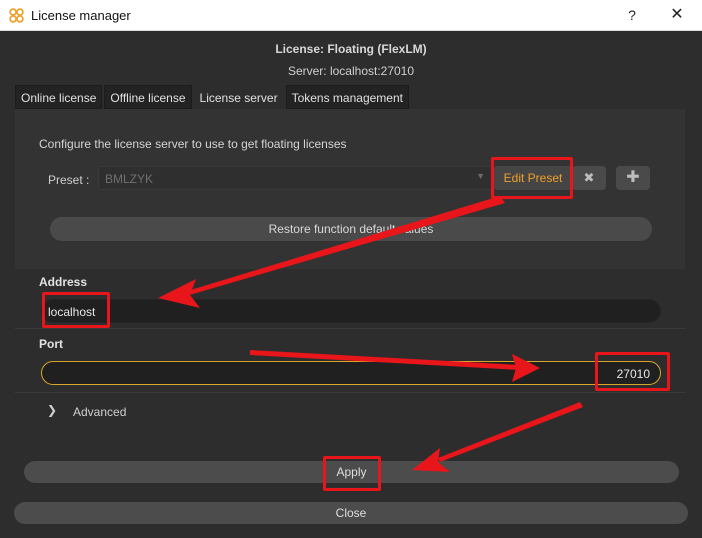 Image resolution: width=702 pixels, height=538 pixels. I want to click on server-info: Server: localhost:27010, so click(351, 71).